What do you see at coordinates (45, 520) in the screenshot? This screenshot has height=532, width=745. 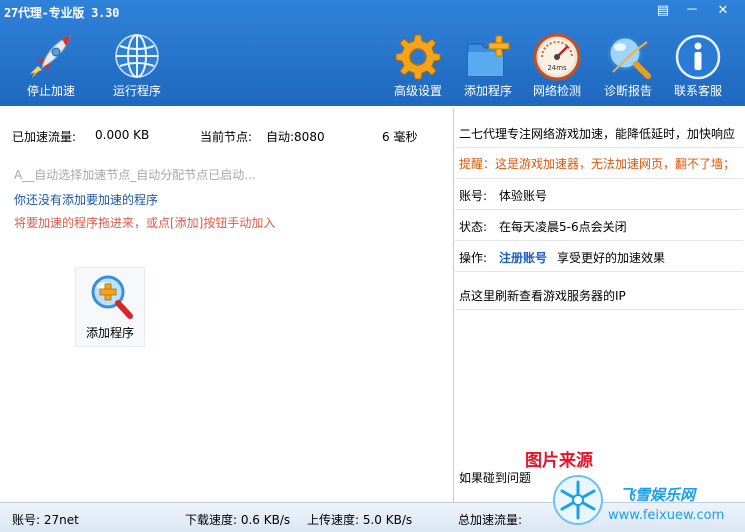 I see `status-account: 账号: 27net` at bounding box center [45, 520].